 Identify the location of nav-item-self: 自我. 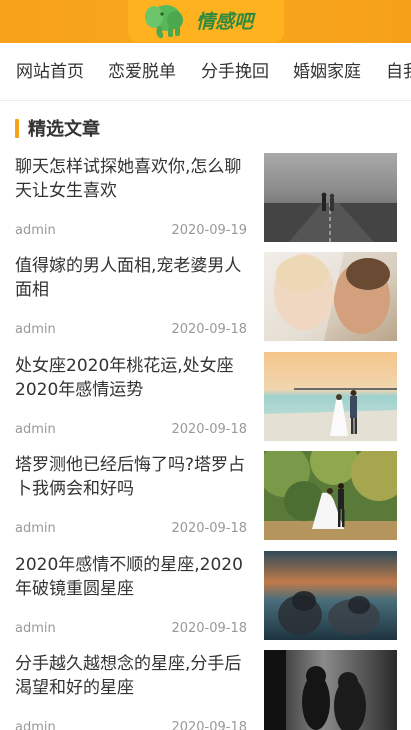
(398, 72).